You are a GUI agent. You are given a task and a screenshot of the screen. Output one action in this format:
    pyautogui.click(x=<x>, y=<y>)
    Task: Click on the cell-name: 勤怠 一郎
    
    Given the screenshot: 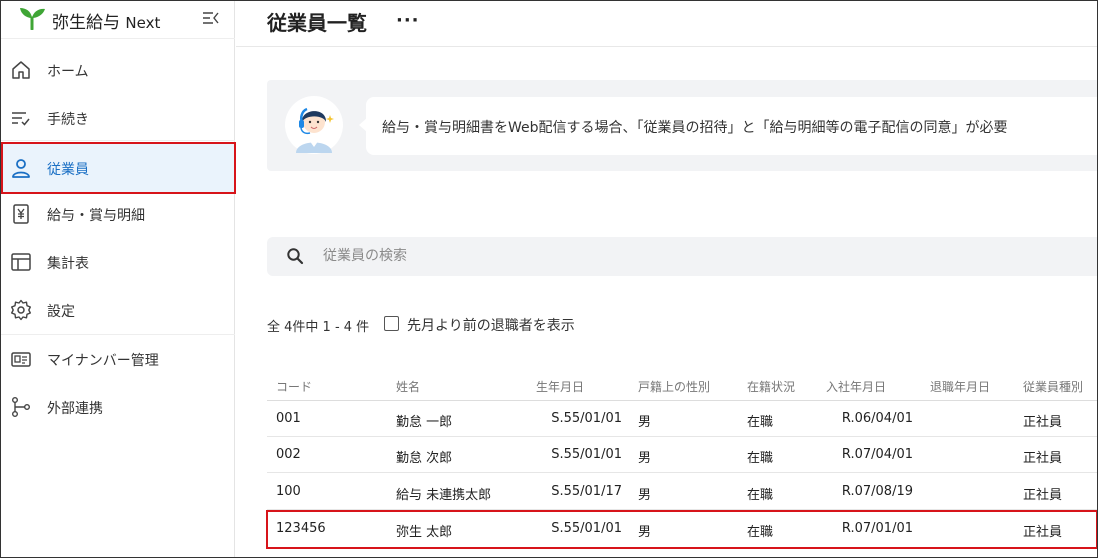 What is the action you would take?
    pyautogui.click(x=424, y=422)
    